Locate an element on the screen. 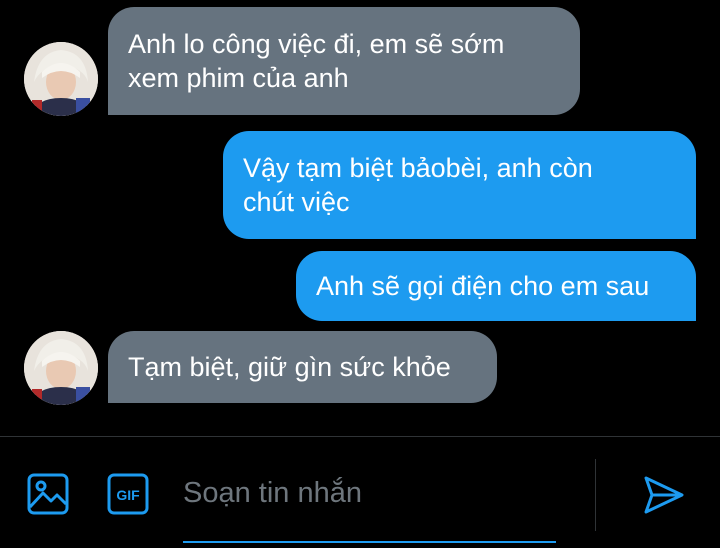 The width and height of the screenshot is (720, 548). send-icon is located at coordinates (664, 495).